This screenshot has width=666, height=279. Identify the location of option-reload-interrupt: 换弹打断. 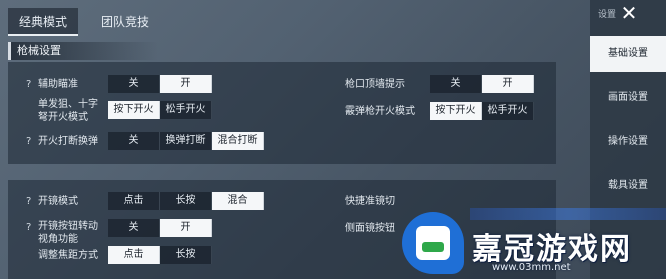
(186, 141).